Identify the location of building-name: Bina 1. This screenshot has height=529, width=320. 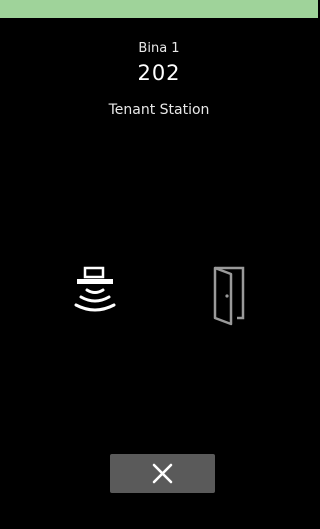
(159, 48).